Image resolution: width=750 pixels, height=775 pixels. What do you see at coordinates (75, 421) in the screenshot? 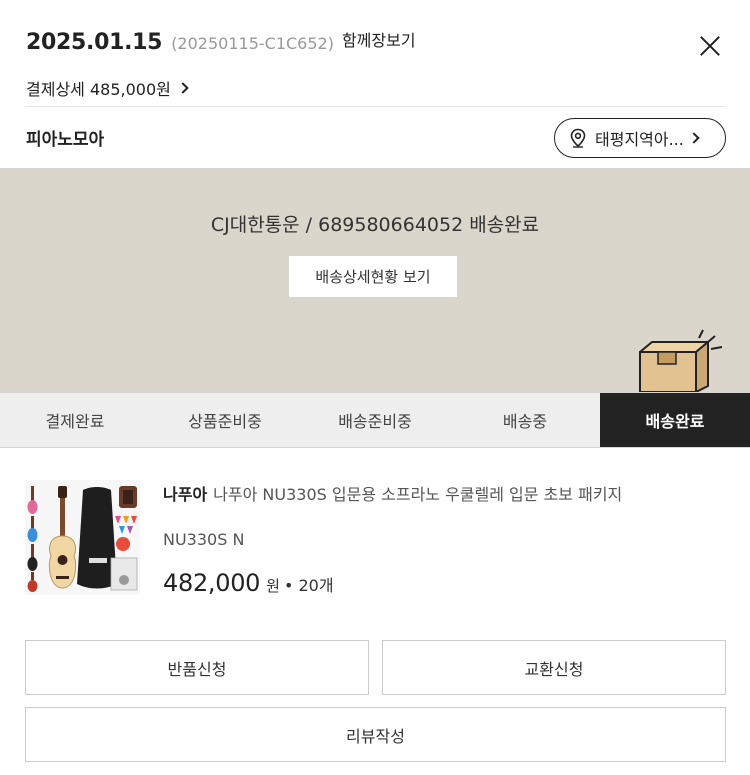
I see `step-payment-complete: 결제완료` at bounding box center [75, 421].